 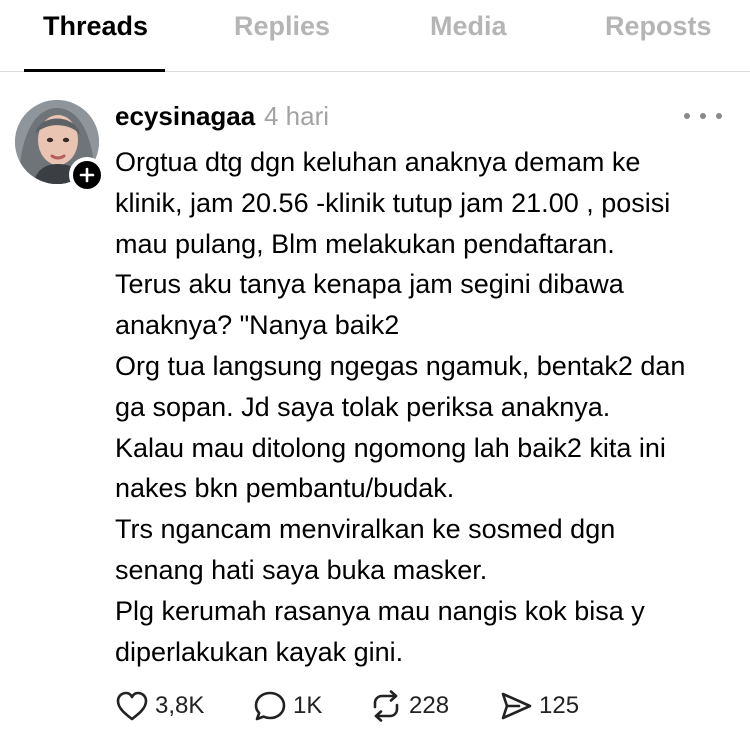 What do you see at coordinates (363, 406) in the screenshot?
I see `post-text-line: ga sopan. Jd saya tolak periksa anaknya.` at bounding box center [363, 406].